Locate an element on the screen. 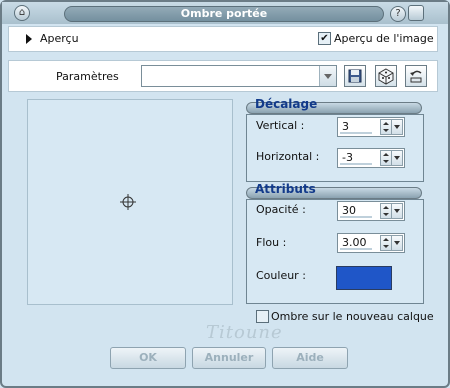 Image resolution: width=450 pixels, height=388 pixels. horizontal-label: Horizontal : is located at coordinates (288, 156).